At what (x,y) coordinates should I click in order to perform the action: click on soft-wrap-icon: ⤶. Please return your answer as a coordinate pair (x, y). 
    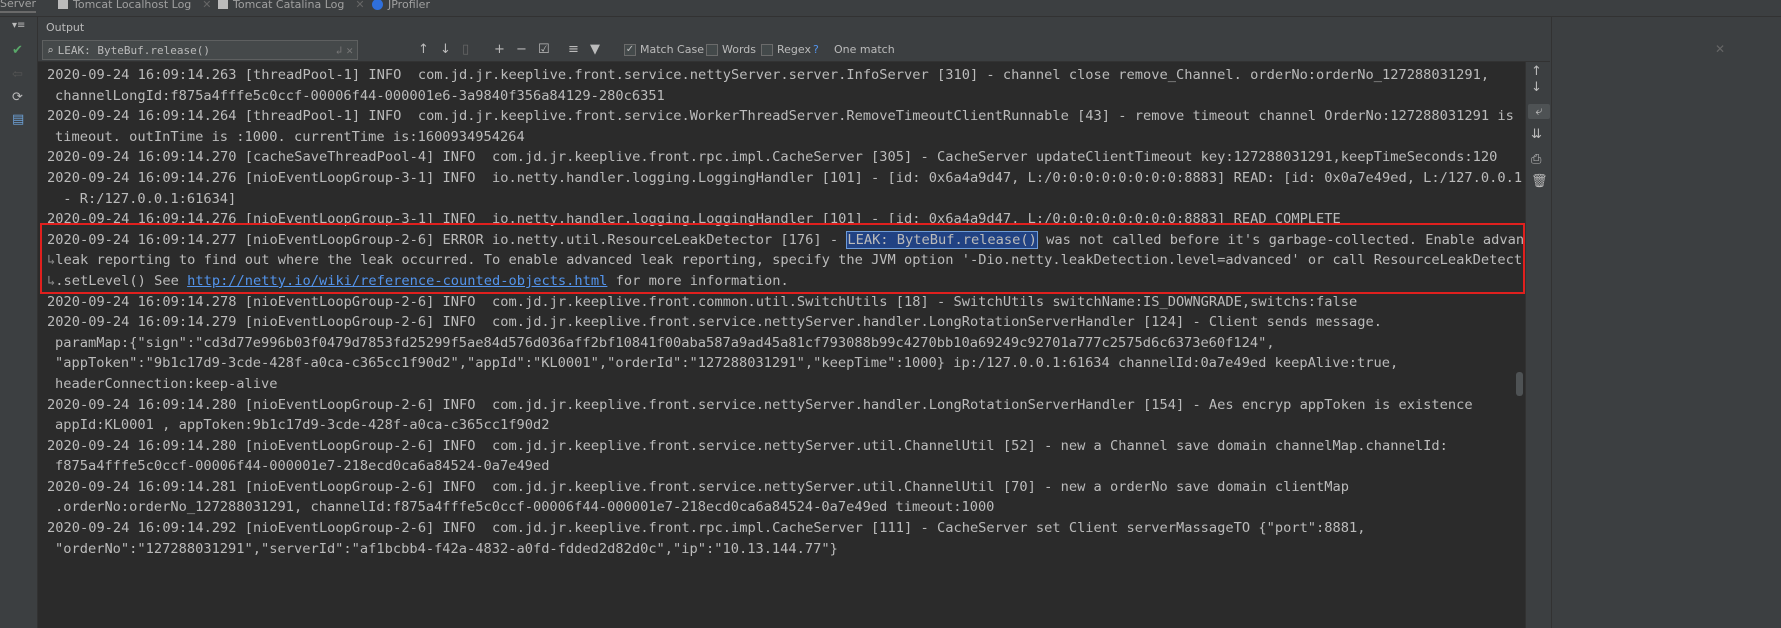
    Looking at the image, I should click on (1539, 111).